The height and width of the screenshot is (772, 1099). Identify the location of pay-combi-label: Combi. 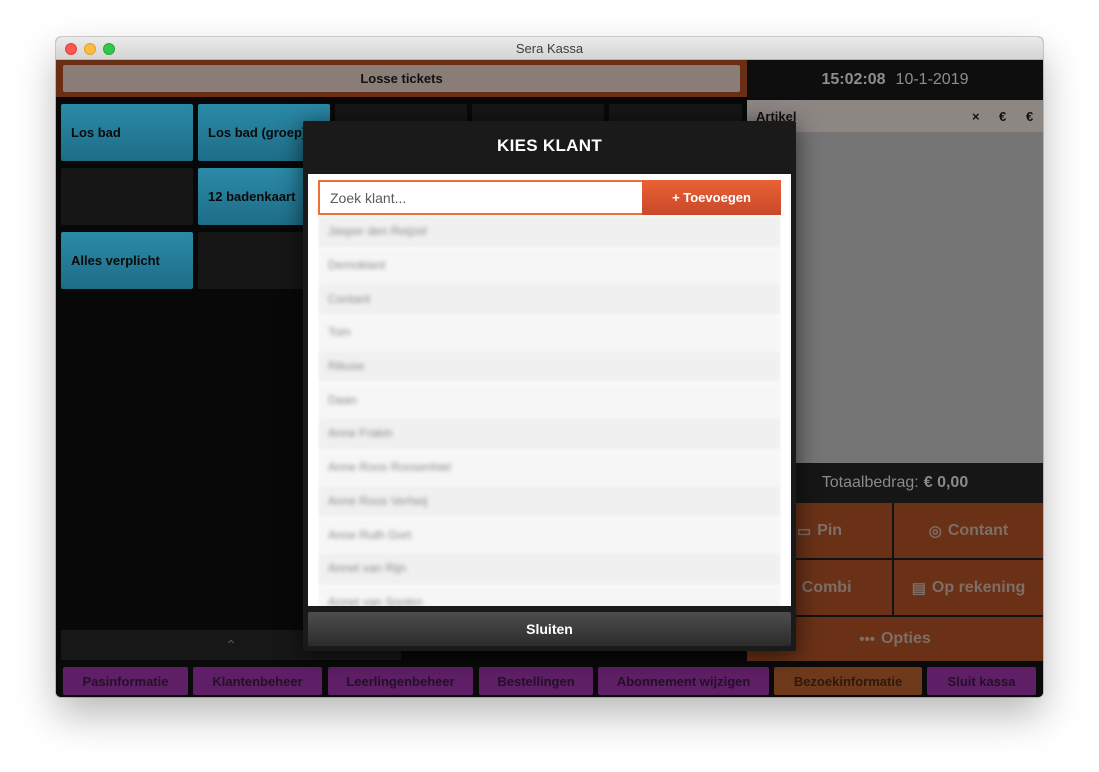
(826, 587).